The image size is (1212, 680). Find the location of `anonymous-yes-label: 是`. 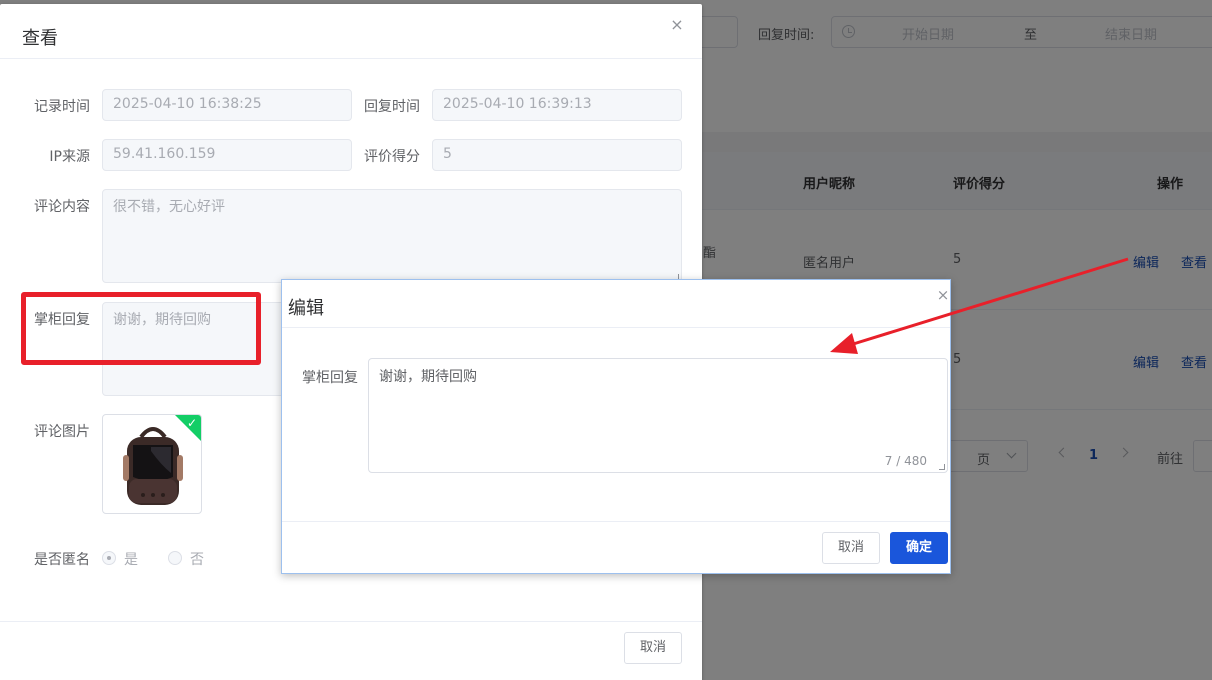

anonymous-yes-label: 是 is located at coordinates (131, 560).